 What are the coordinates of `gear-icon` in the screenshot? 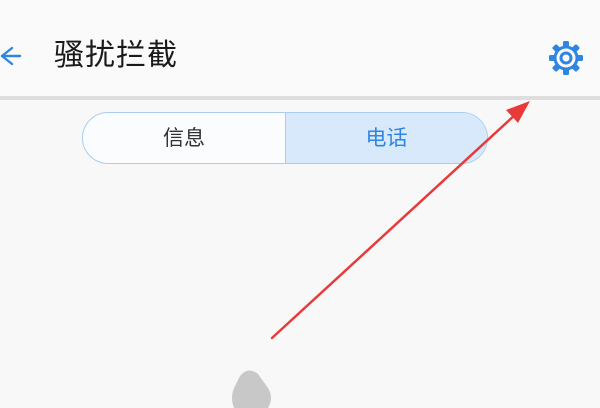 It's located at (566, 58).